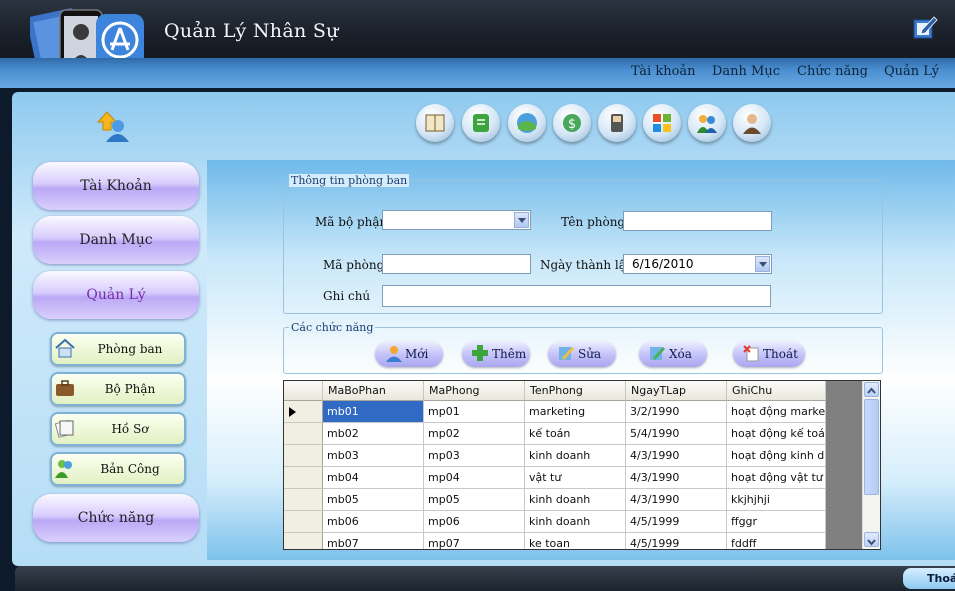 Image resolution: width=955 pixels, height=591 pixels. What do you see at coordinates (417, 354) in the screenshot?
I see `new-button-label: Mới` at bounding box center [417, 354].